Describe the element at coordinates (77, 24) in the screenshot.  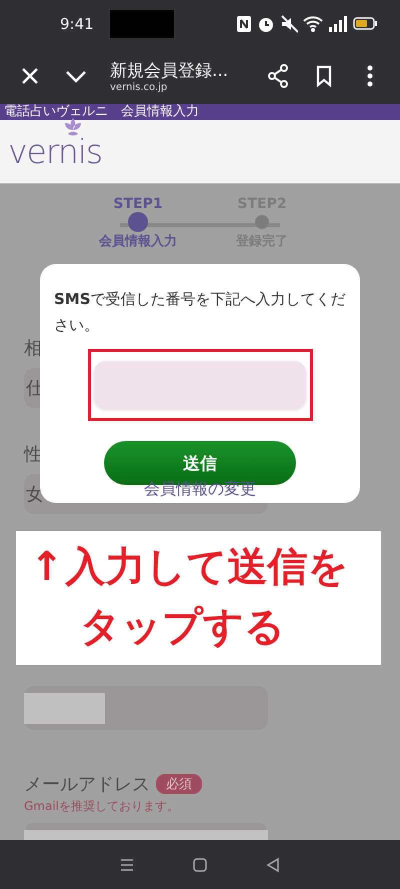
I see `status-time: 9:41` at that location.